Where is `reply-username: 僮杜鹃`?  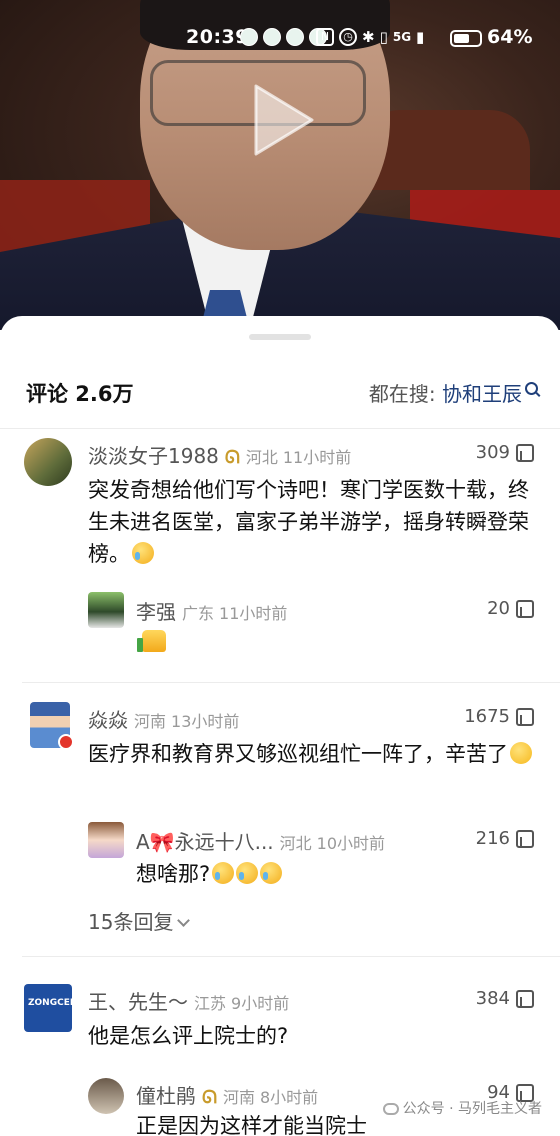 reply-username: 僮杜鹃 is located at coordinates (166, 1096).